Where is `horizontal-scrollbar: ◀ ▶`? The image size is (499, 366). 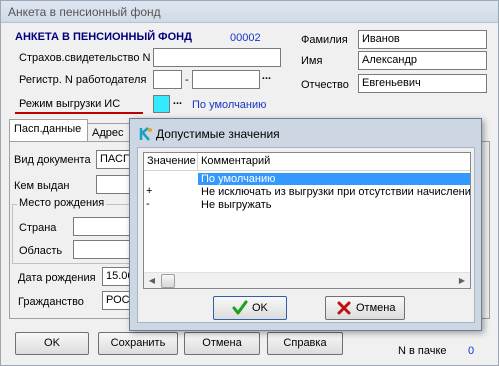
horizontal-scrollbar: ◀ ▶ is located at coordinates (307, 280).